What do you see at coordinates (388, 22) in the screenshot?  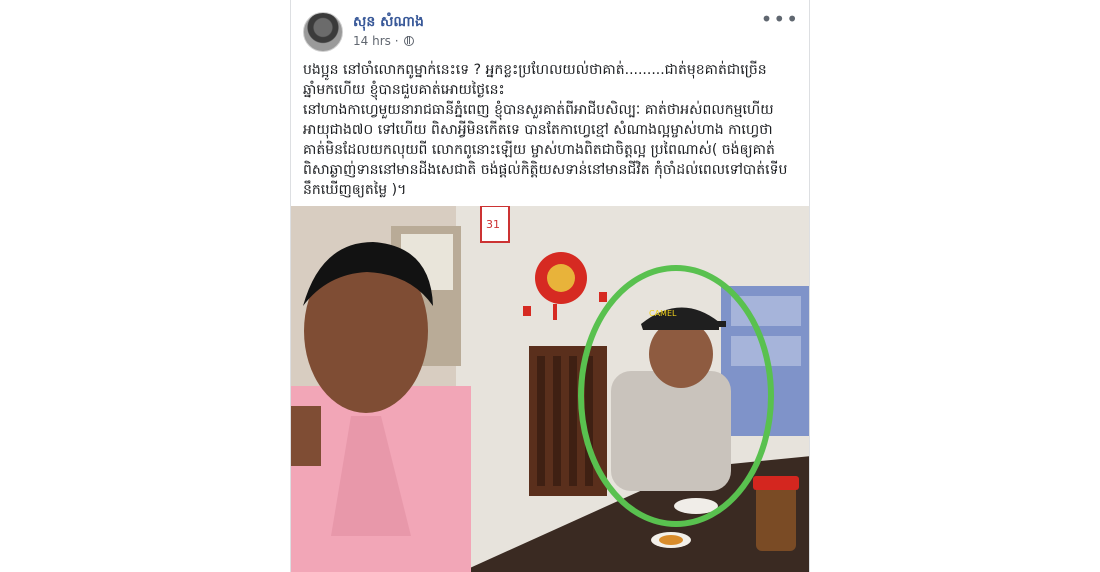 I see `author-name: សុន សំណាង` at bounding box center [388, 22].